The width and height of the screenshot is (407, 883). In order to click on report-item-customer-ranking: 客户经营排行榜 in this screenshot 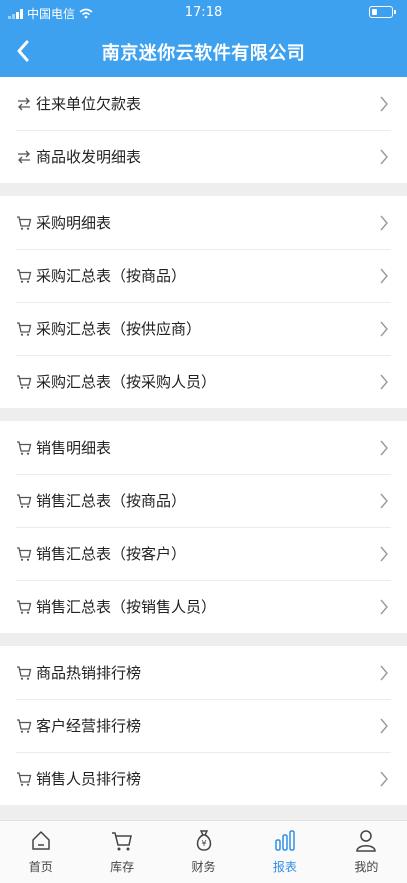, I will do `click(203, 725)`.